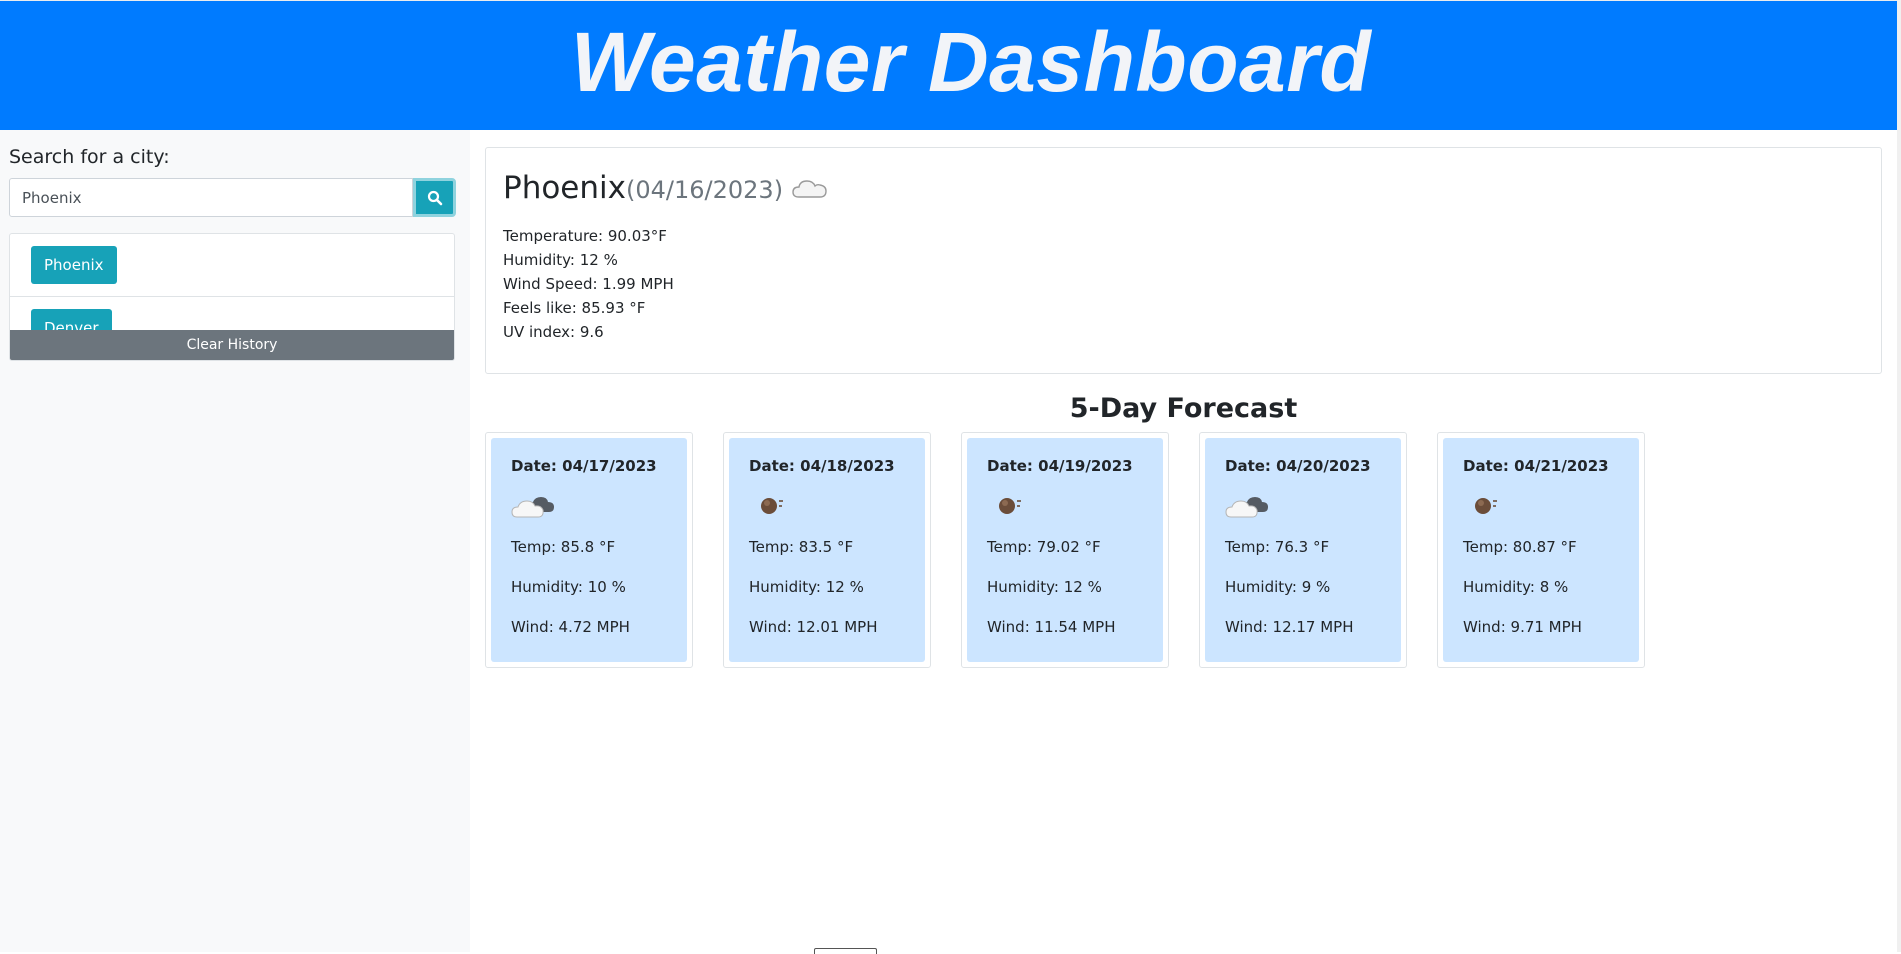 This screenshot has width=1901, height=954. What do you see at coordinates (585, 236) in the screenshot?
I see `current-temperature: Temperature: 90.03°F` at bounding box center [585, 236].